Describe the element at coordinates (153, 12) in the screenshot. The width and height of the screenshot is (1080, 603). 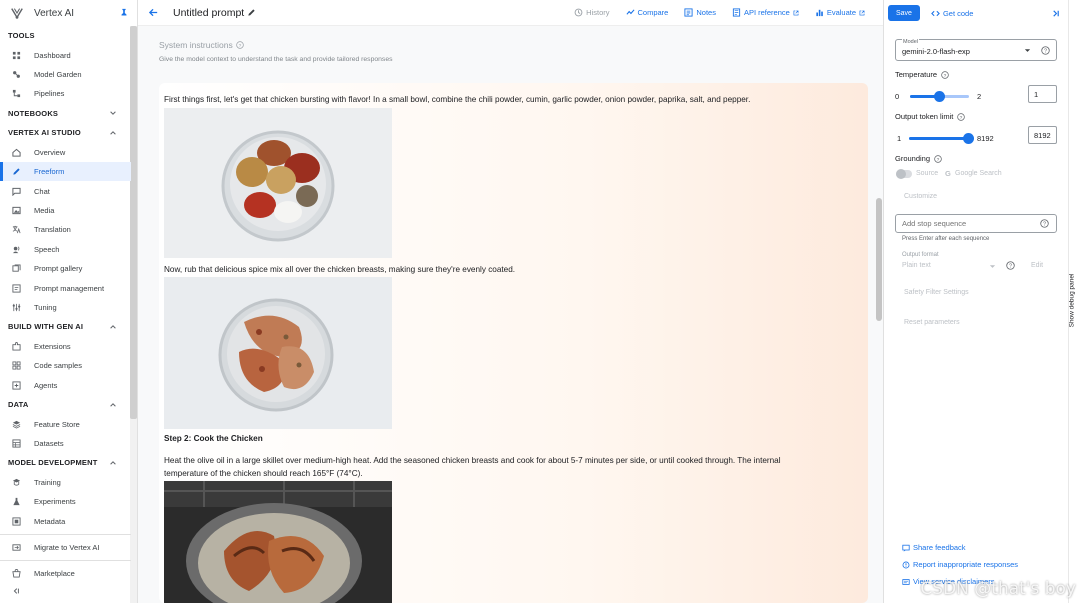
I see `back-arrow-icon` at that location.